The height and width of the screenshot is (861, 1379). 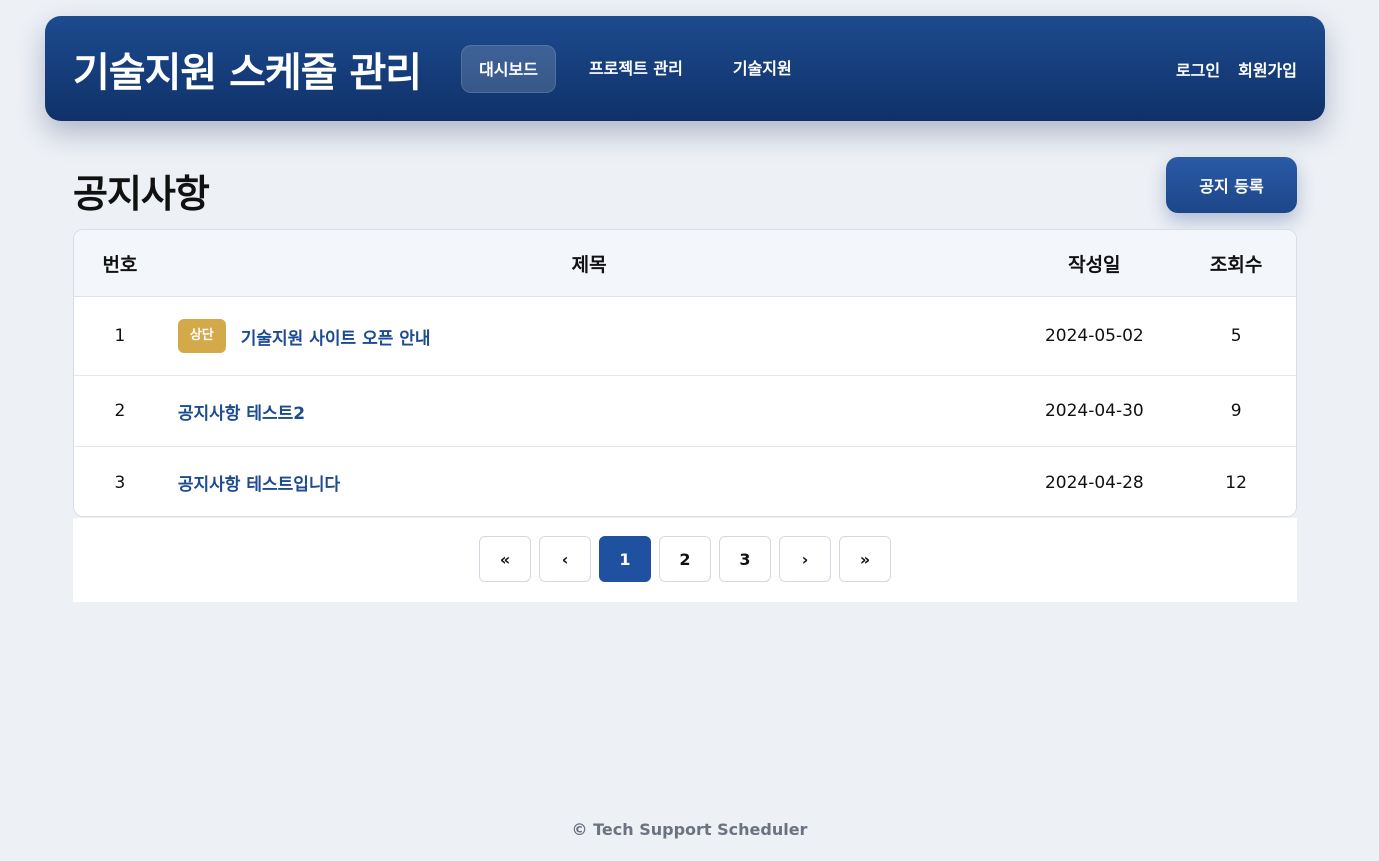 I want to click on first-page-button: «, so click(x=505, y=559).